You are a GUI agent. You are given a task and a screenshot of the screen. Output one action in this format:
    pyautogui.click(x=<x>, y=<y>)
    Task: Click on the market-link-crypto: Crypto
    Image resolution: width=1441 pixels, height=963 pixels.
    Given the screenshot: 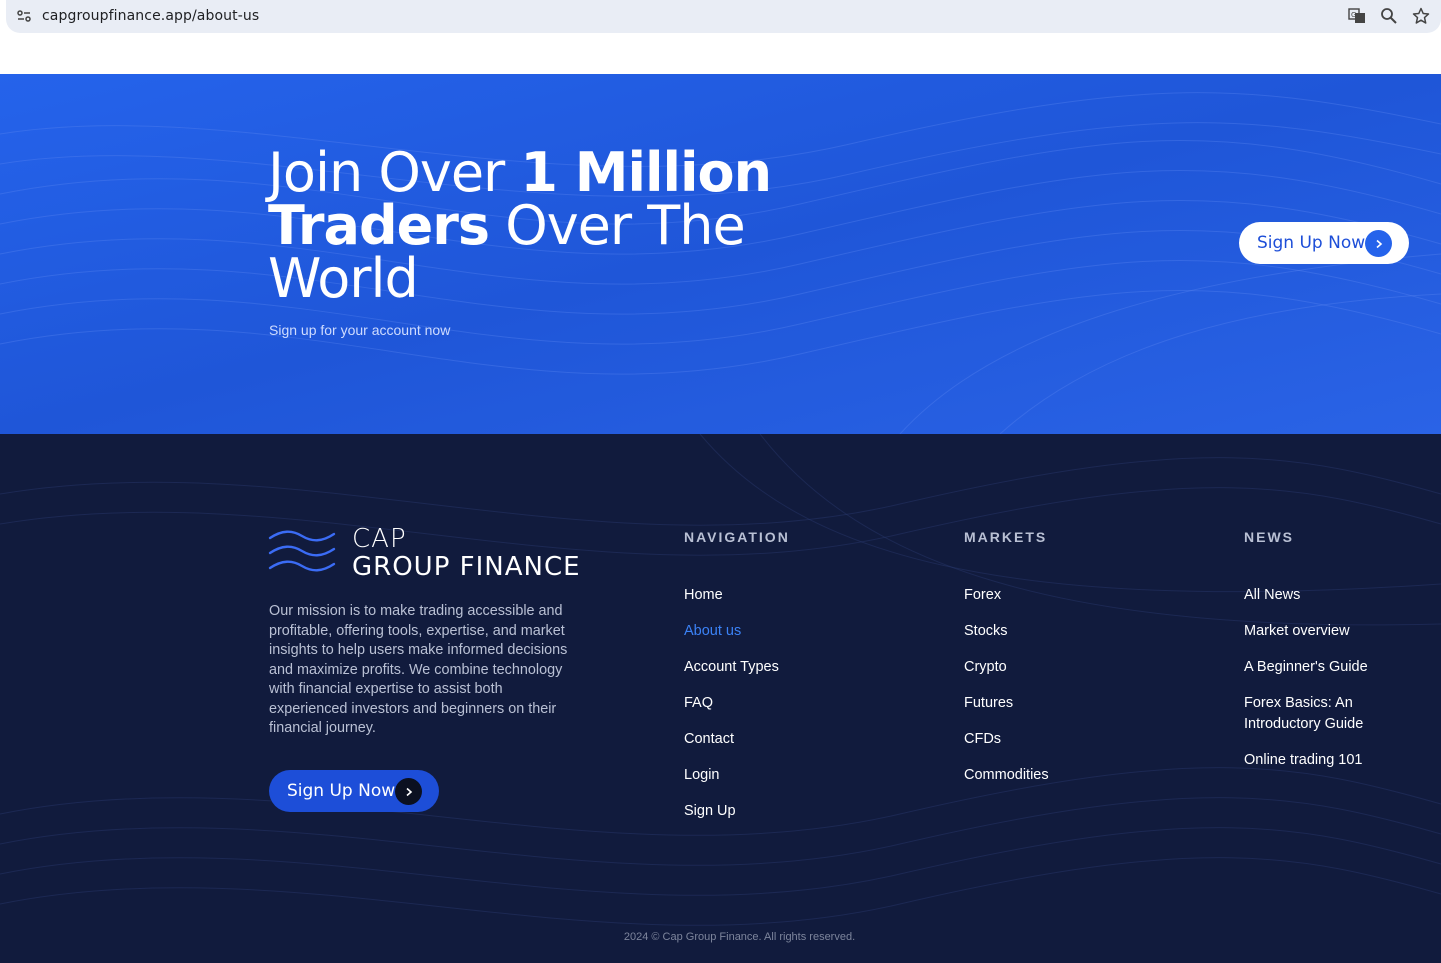 What is the action you would take?
    pyautogui.click(x=1006, y=667)
    